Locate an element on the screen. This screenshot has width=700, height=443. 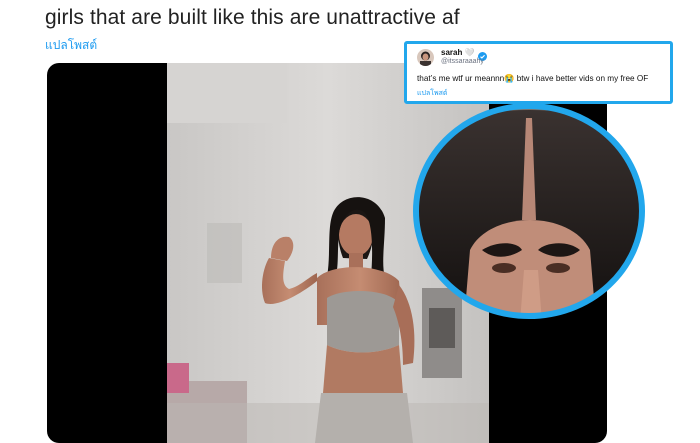
display-name-emoji: 🤍 is located at coordinates (469, 52).